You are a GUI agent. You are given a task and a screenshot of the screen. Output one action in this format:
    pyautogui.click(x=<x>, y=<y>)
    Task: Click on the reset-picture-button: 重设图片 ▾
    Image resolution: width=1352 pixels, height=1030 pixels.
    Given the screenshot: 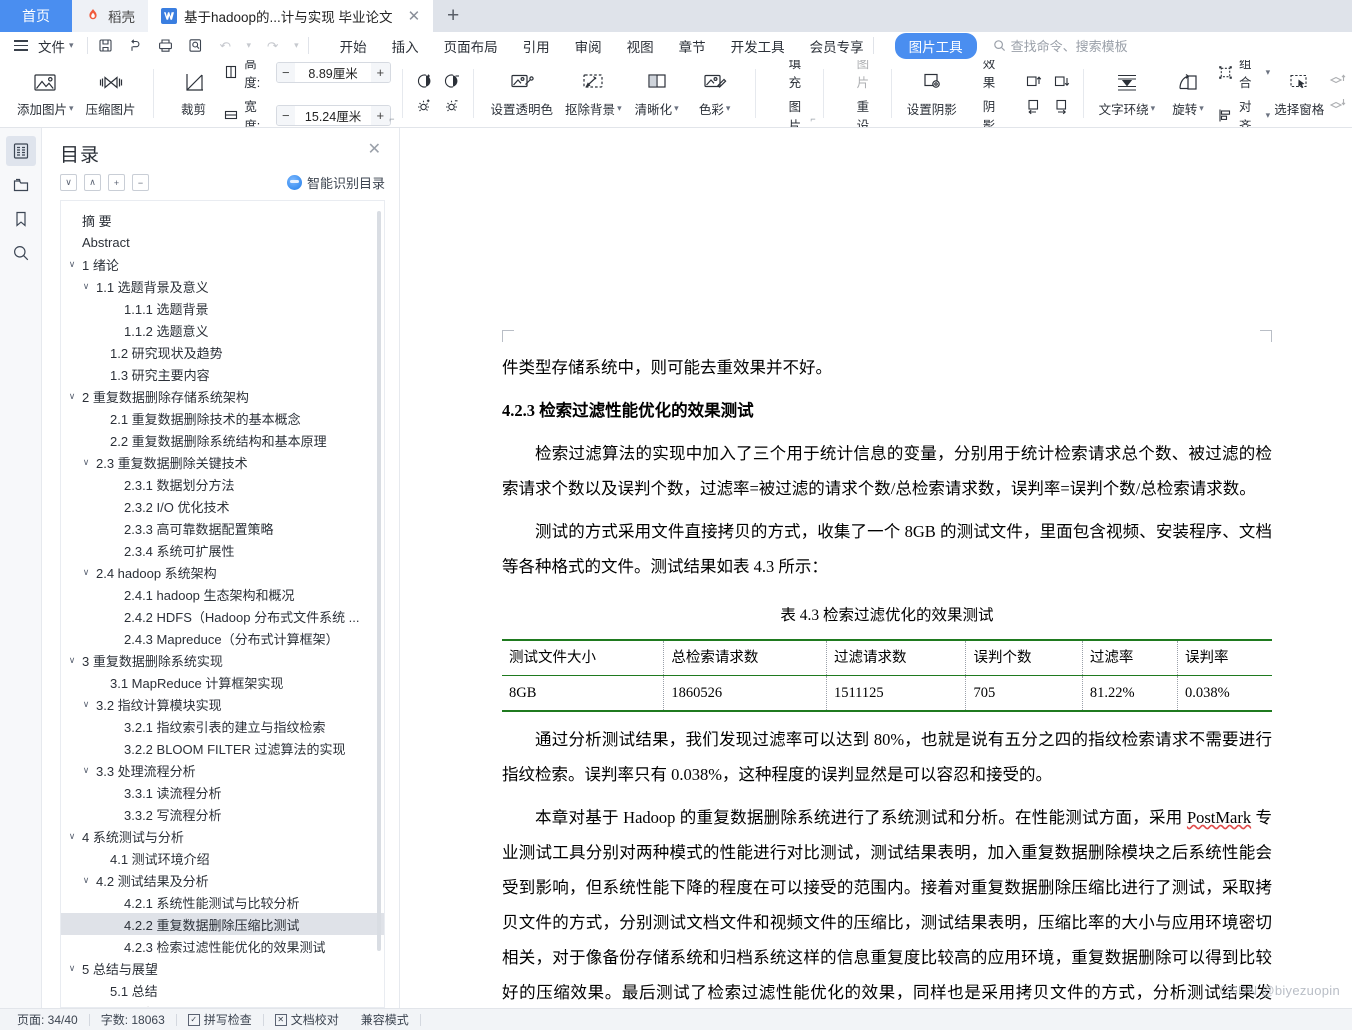 What is the action you would take?
    pyautogui.click(x=857, y=111)
    